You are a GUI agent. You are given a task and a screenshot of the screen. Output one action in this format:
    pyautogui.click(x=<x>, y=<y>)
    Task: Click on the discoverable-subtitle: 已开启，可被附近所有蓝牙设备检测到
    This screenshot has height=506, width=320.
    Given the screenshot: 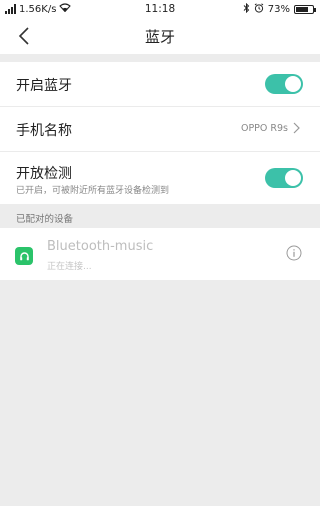 What is the action you would take?
    pyautogui.click(x=93, y=191)
    